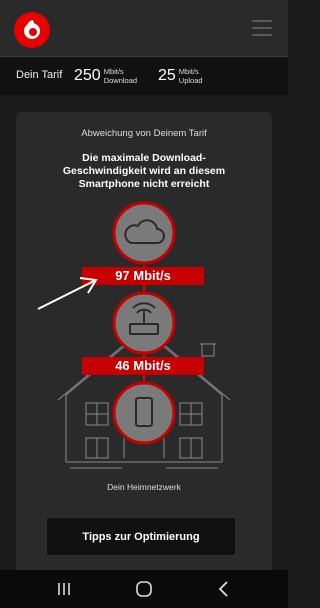  I want to click on upload-direction: Upload, so click(190, 80).